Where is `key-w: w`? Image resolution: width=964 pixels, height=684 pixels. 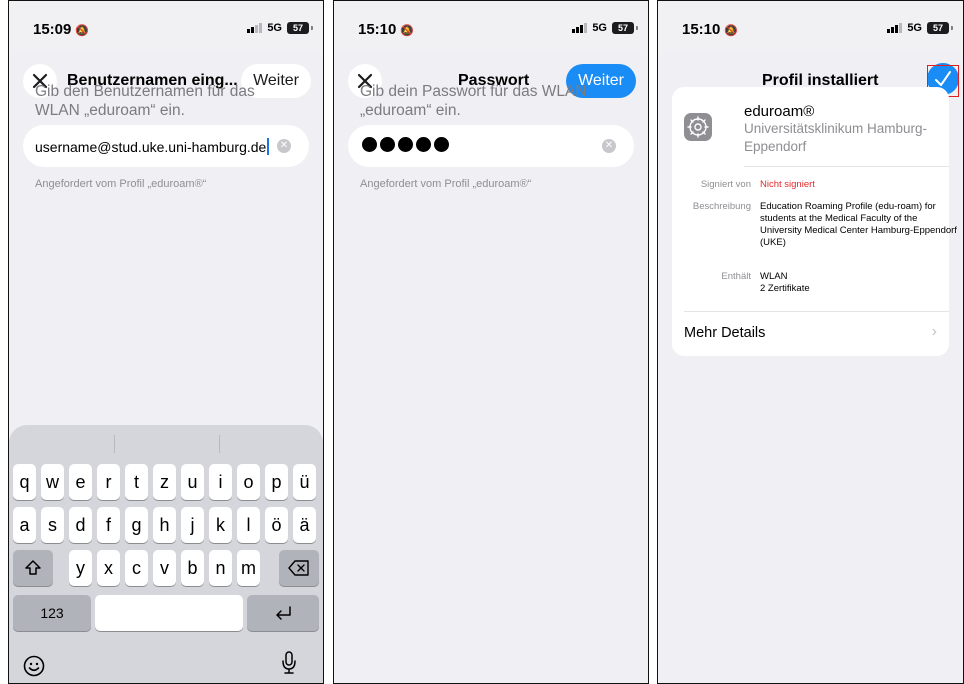
key-w: w is located at coordinates (52, 482).